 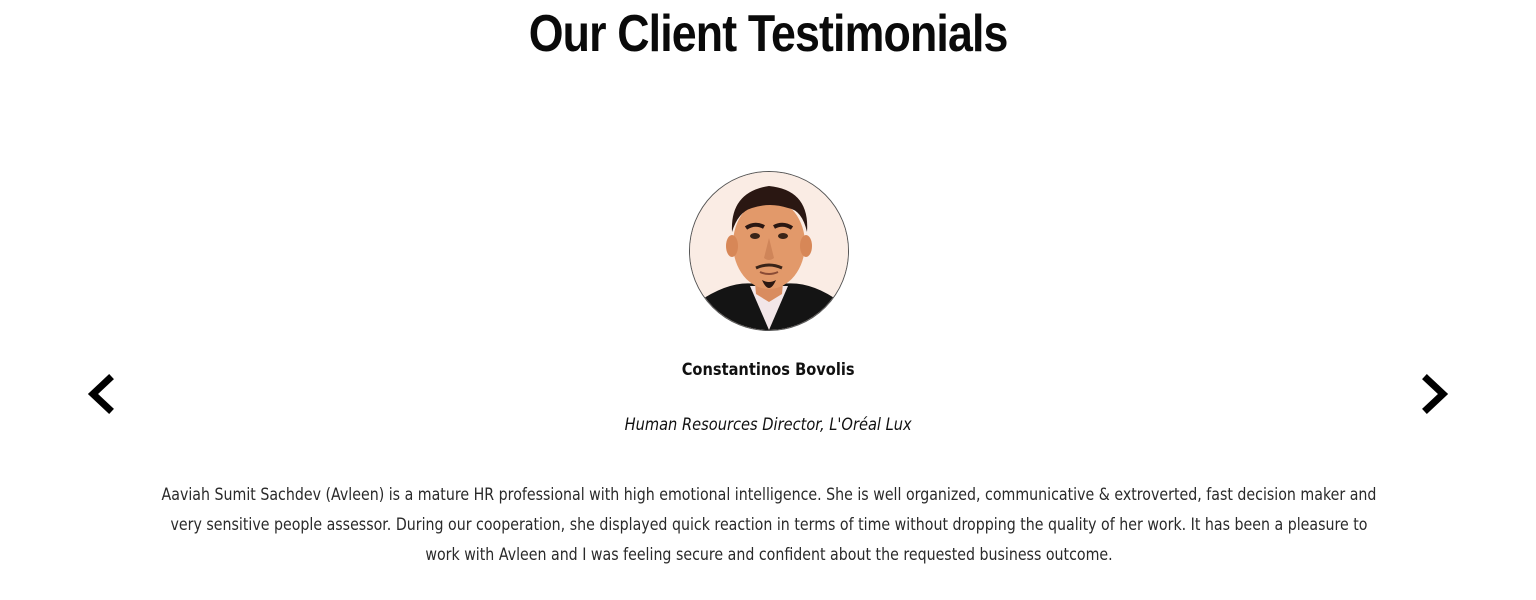 I want to click on avatar, so click(x=769, y=251).